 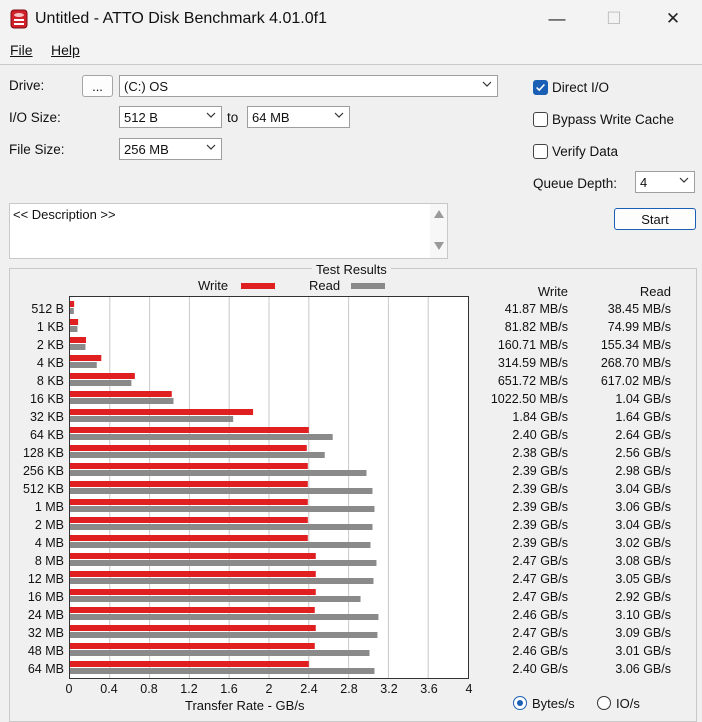 I want to click on read-value: 268.70 MB/s, so click(x=635, y=363).